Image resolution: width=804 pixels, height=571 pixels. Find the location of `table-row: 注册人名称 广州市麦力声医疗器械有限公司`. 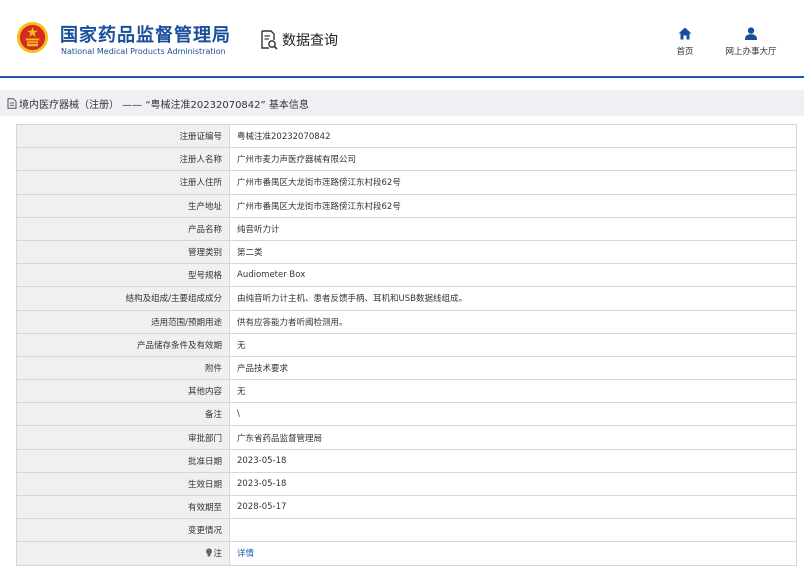

table-row: 注册人名称 广州市麦力声医疗器械有限公司 is located at coordinates (406, 159).